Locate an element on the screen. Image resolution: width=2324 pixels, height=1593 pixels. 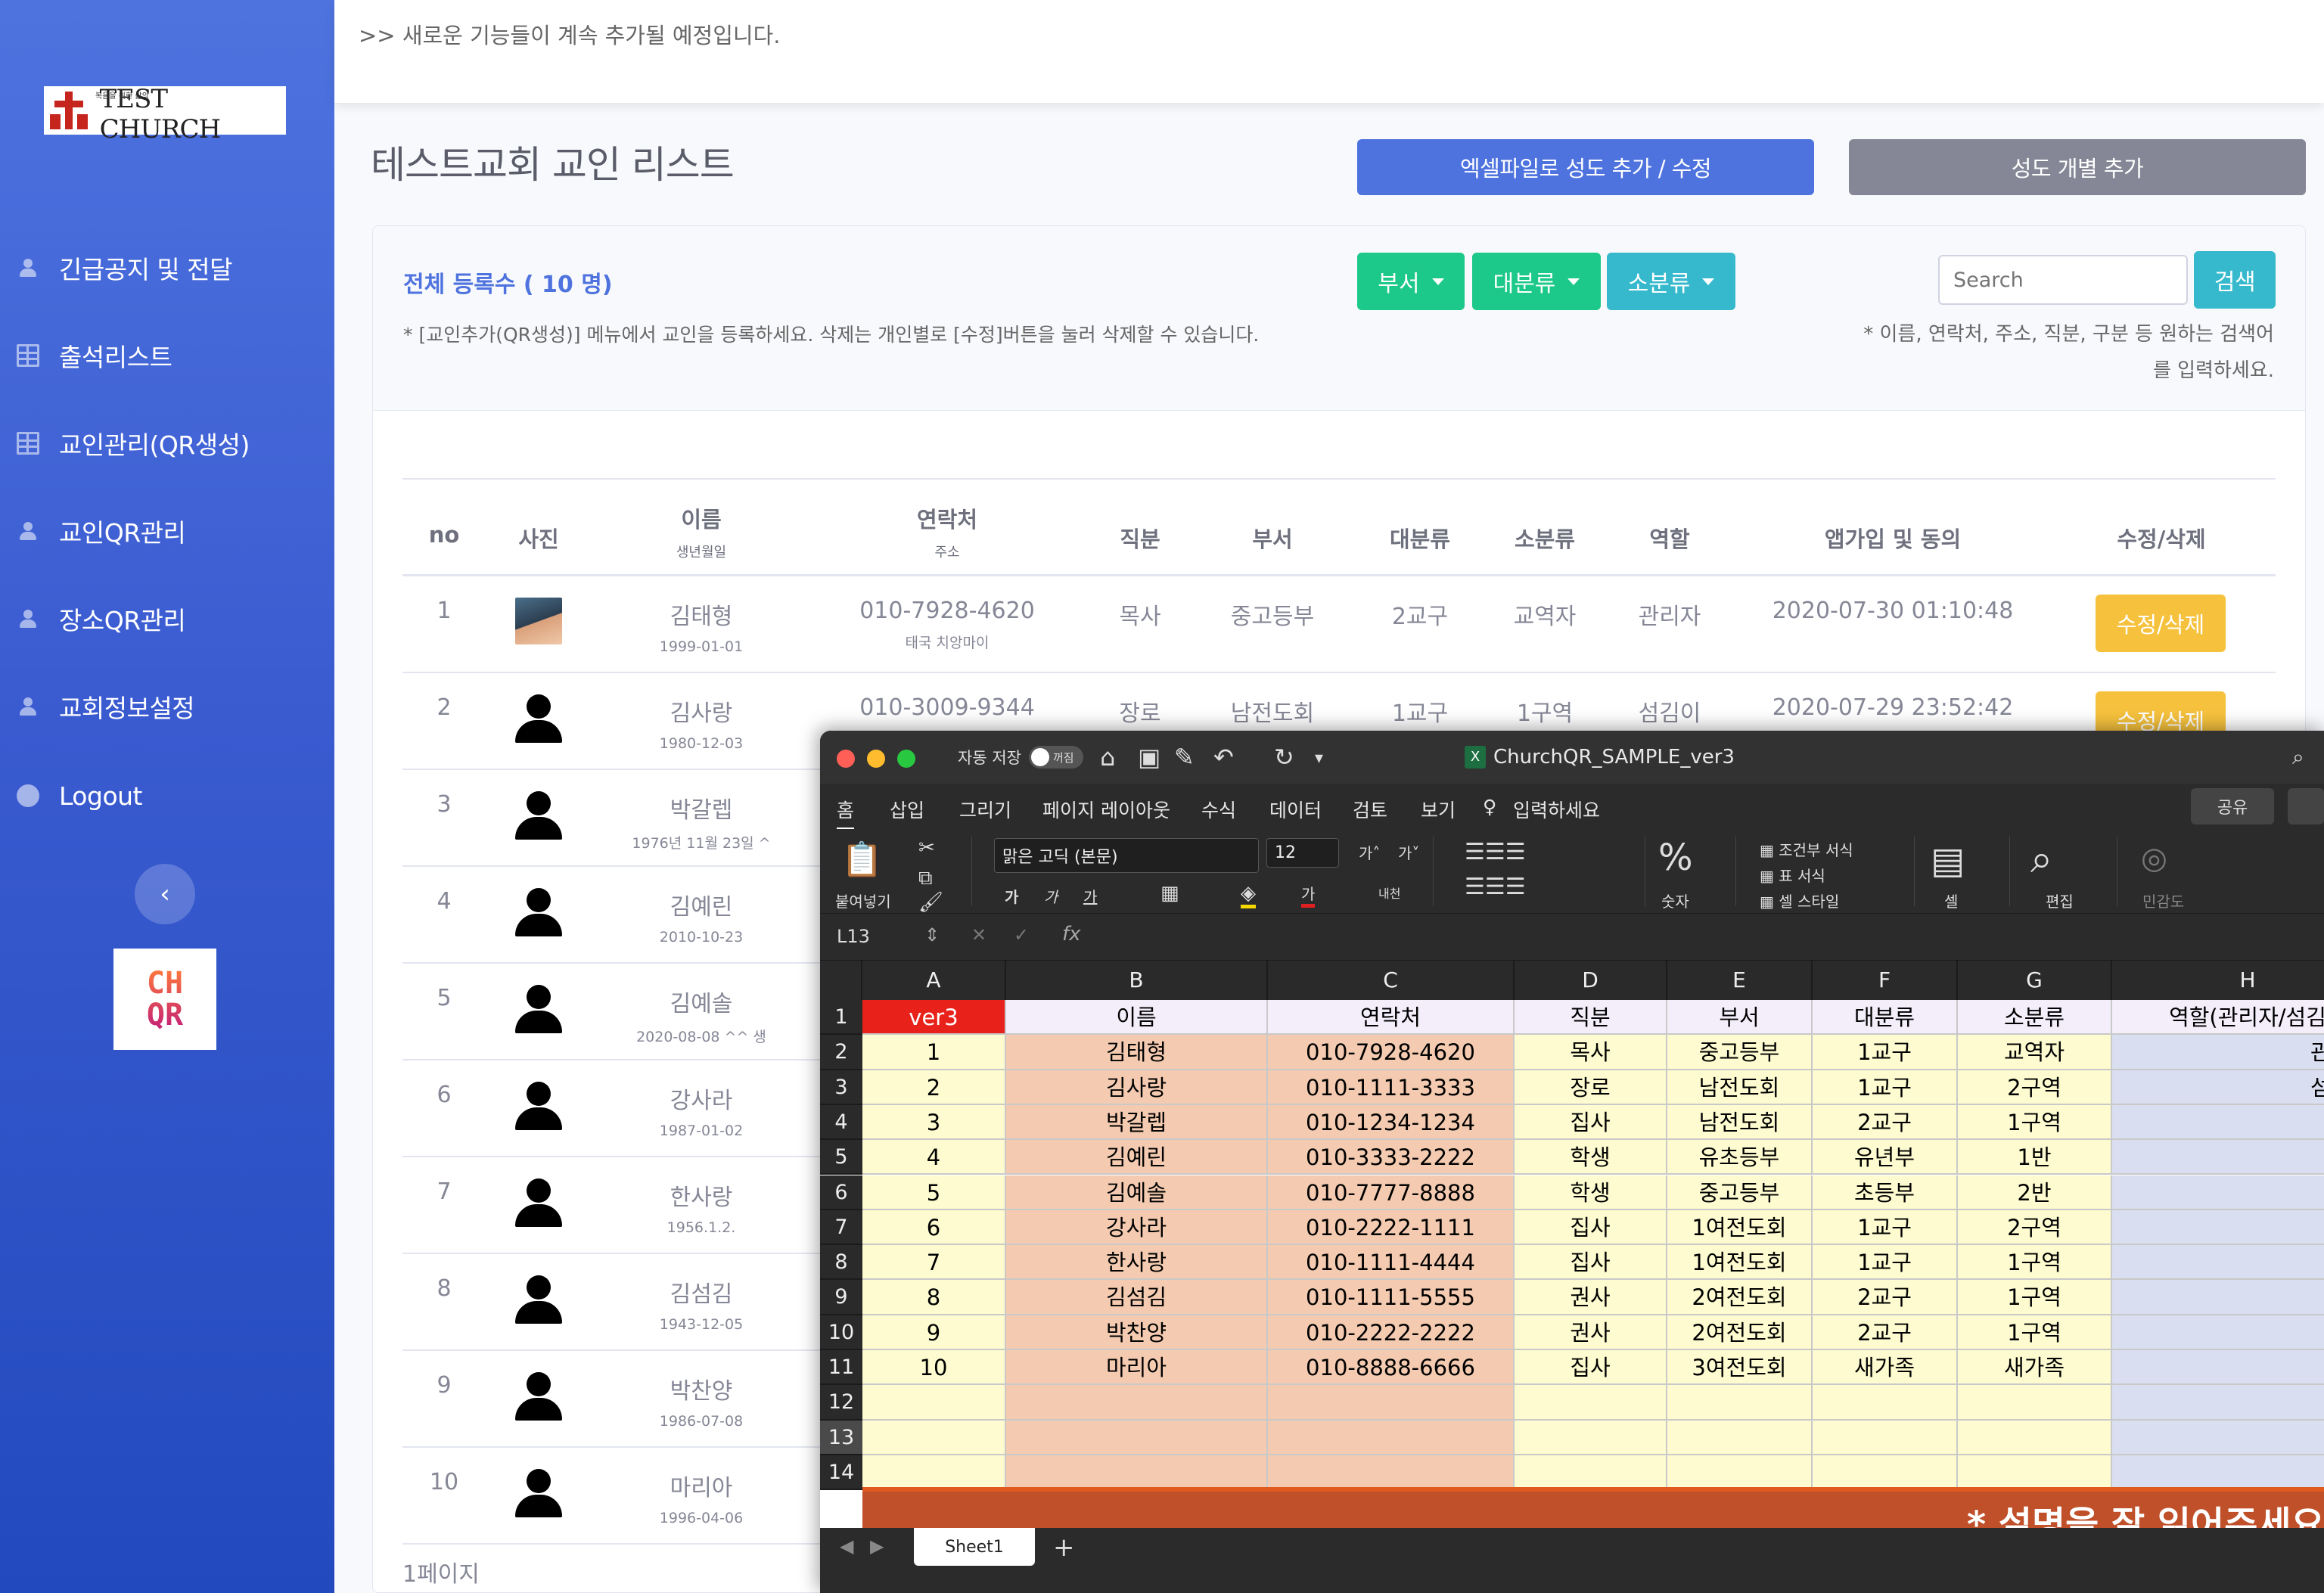
column-header: G is located at coordinates (2035, 980).